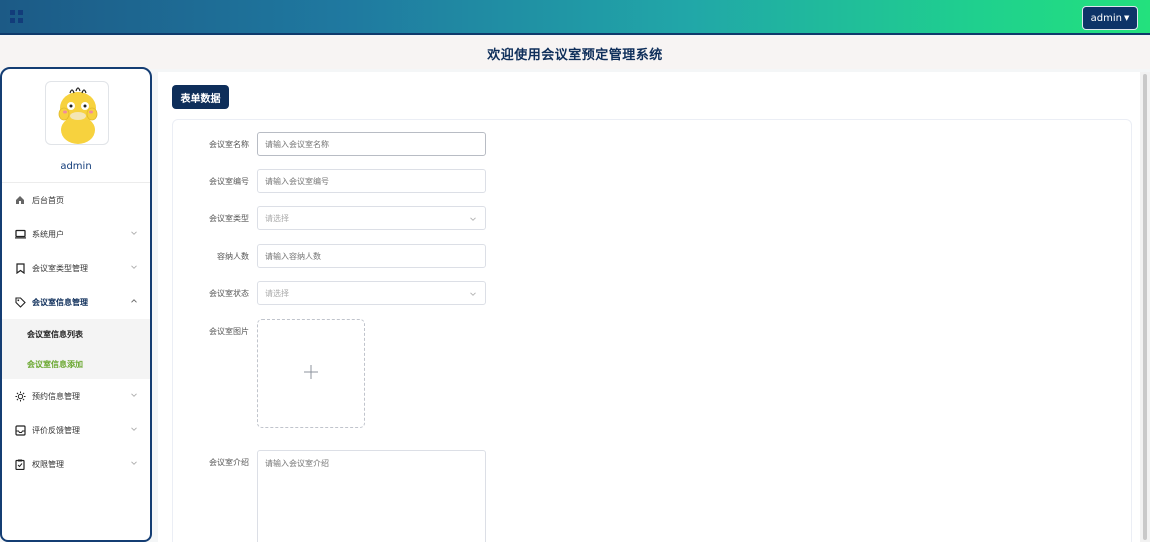 Image resolution: width=1150 pixels, height=542 pixels. I want to click on sidebar-item-room-types: 会议室类型管理, so click(76, 268).